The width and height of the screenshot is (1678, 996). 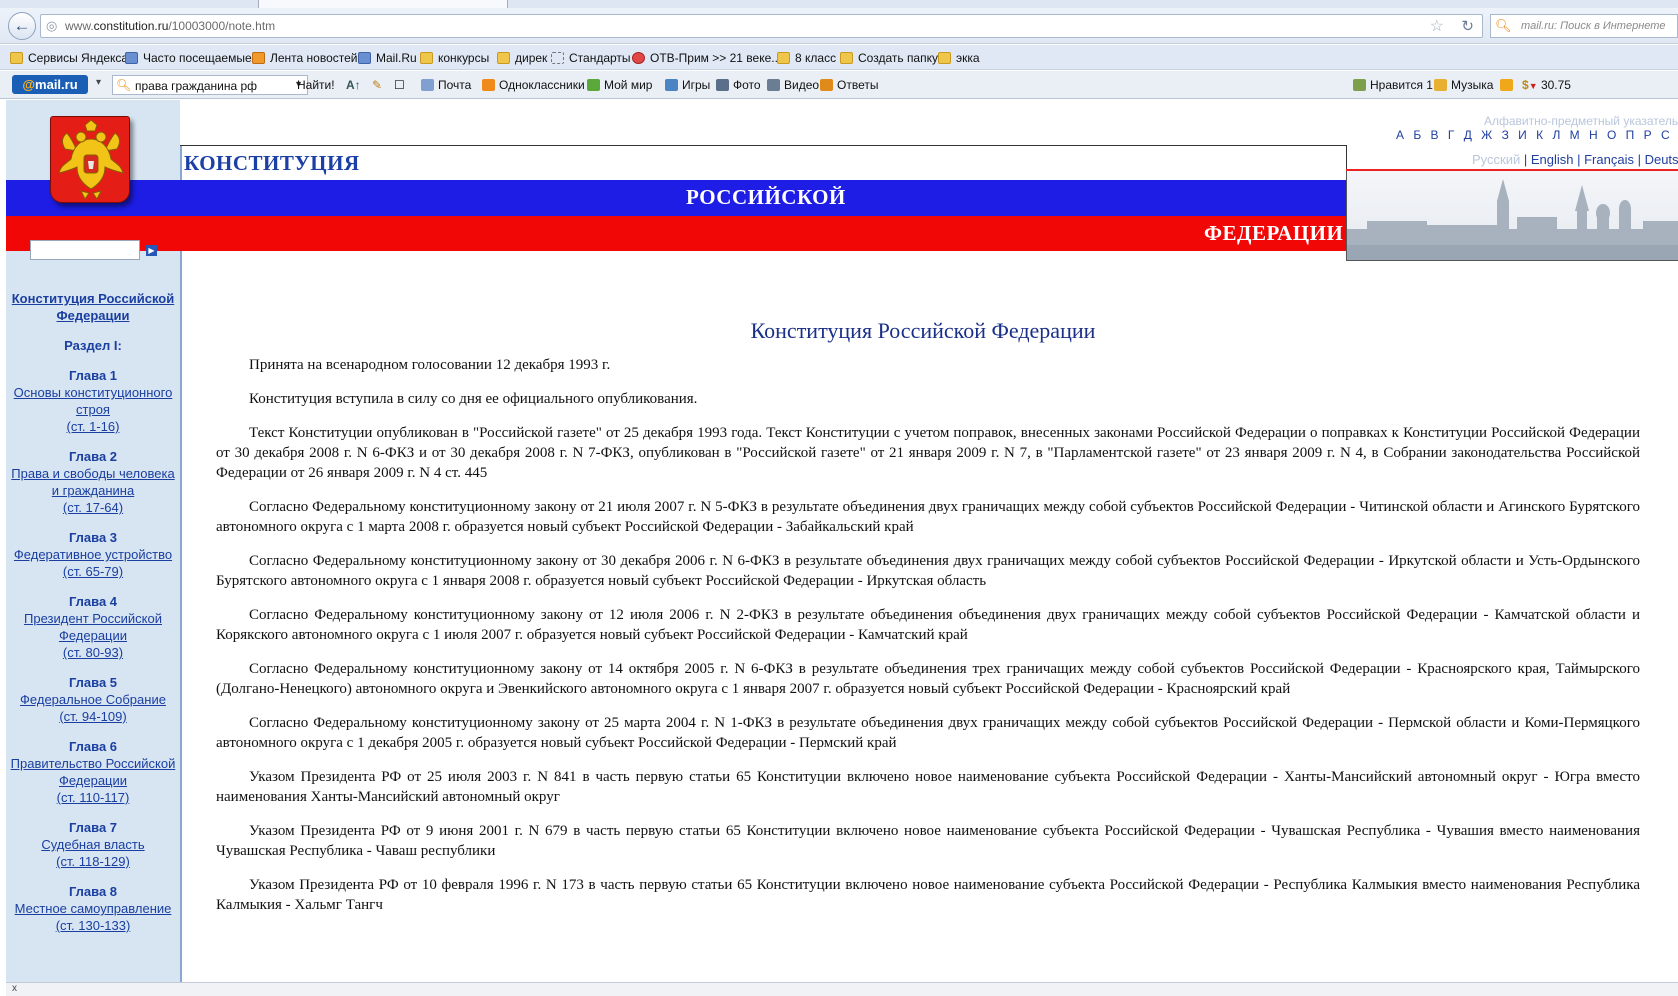 What do you see at coordinates (1661, 159) in the screenshot?
I see `lang-german: Deutsch` at bounding box center [1661, 159].